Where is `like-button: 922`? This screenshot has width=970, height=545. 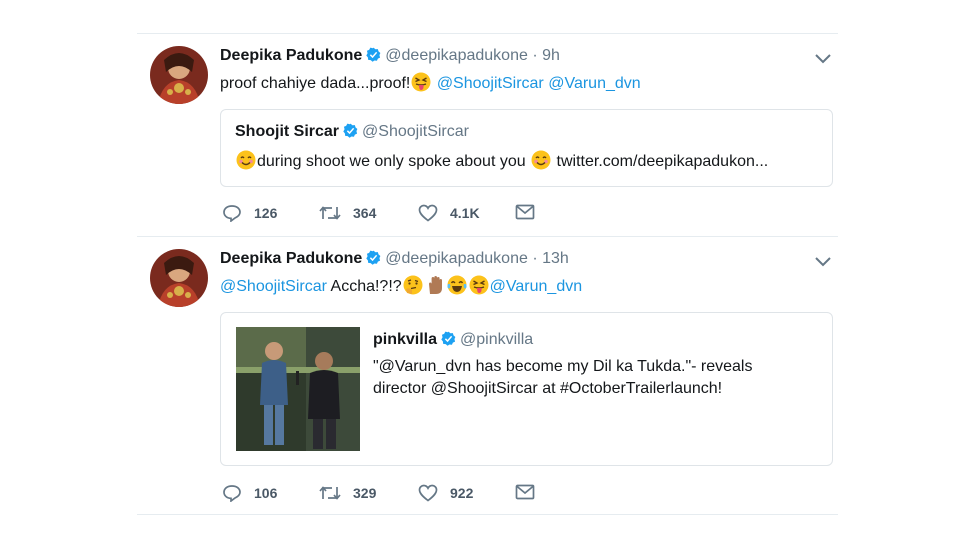
like-button: 922 is located at coordinates (445, 493).